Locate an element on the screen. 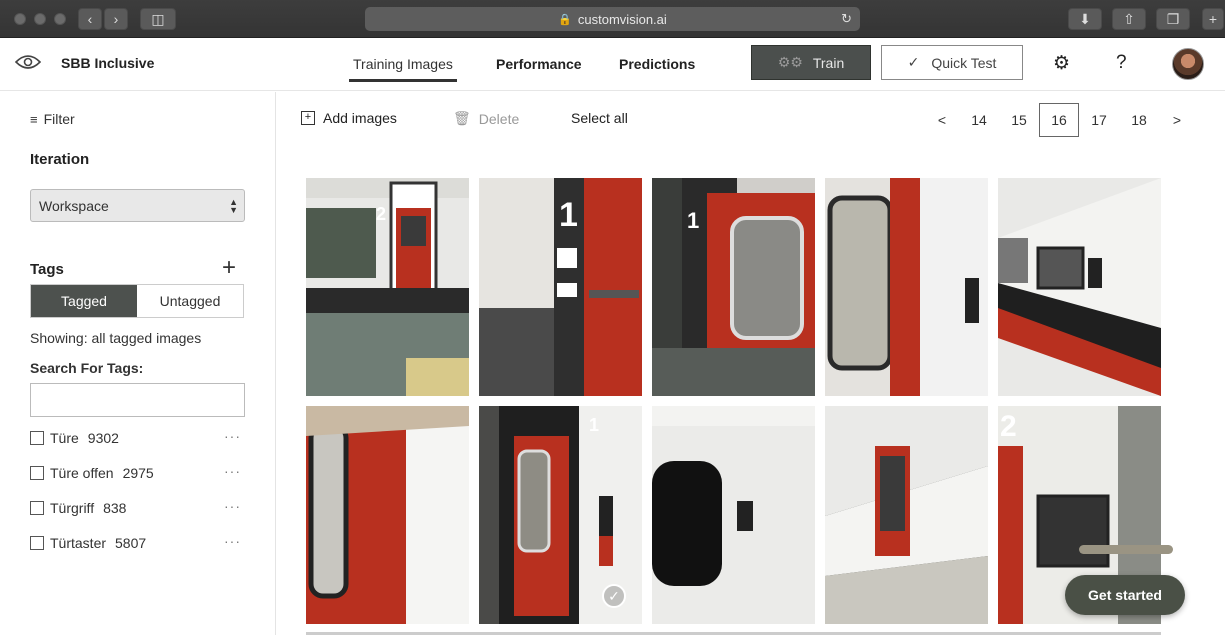  tag-item: Türe offen 2975 ··· is located at coordinates (137, 473).